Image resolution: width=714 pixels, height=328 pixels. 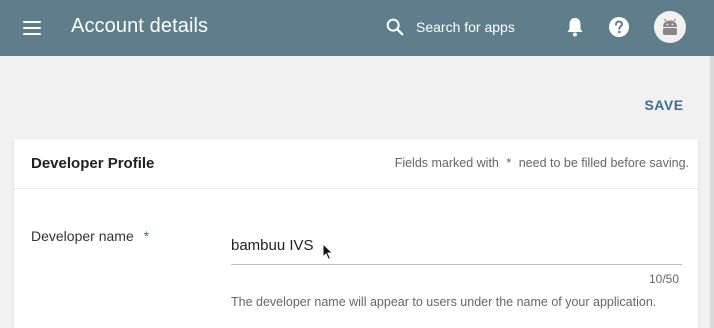 What do you see at coordinates (509, 163) in the screenshot?
I see `note-star: *` at bounding box center [509, 163].